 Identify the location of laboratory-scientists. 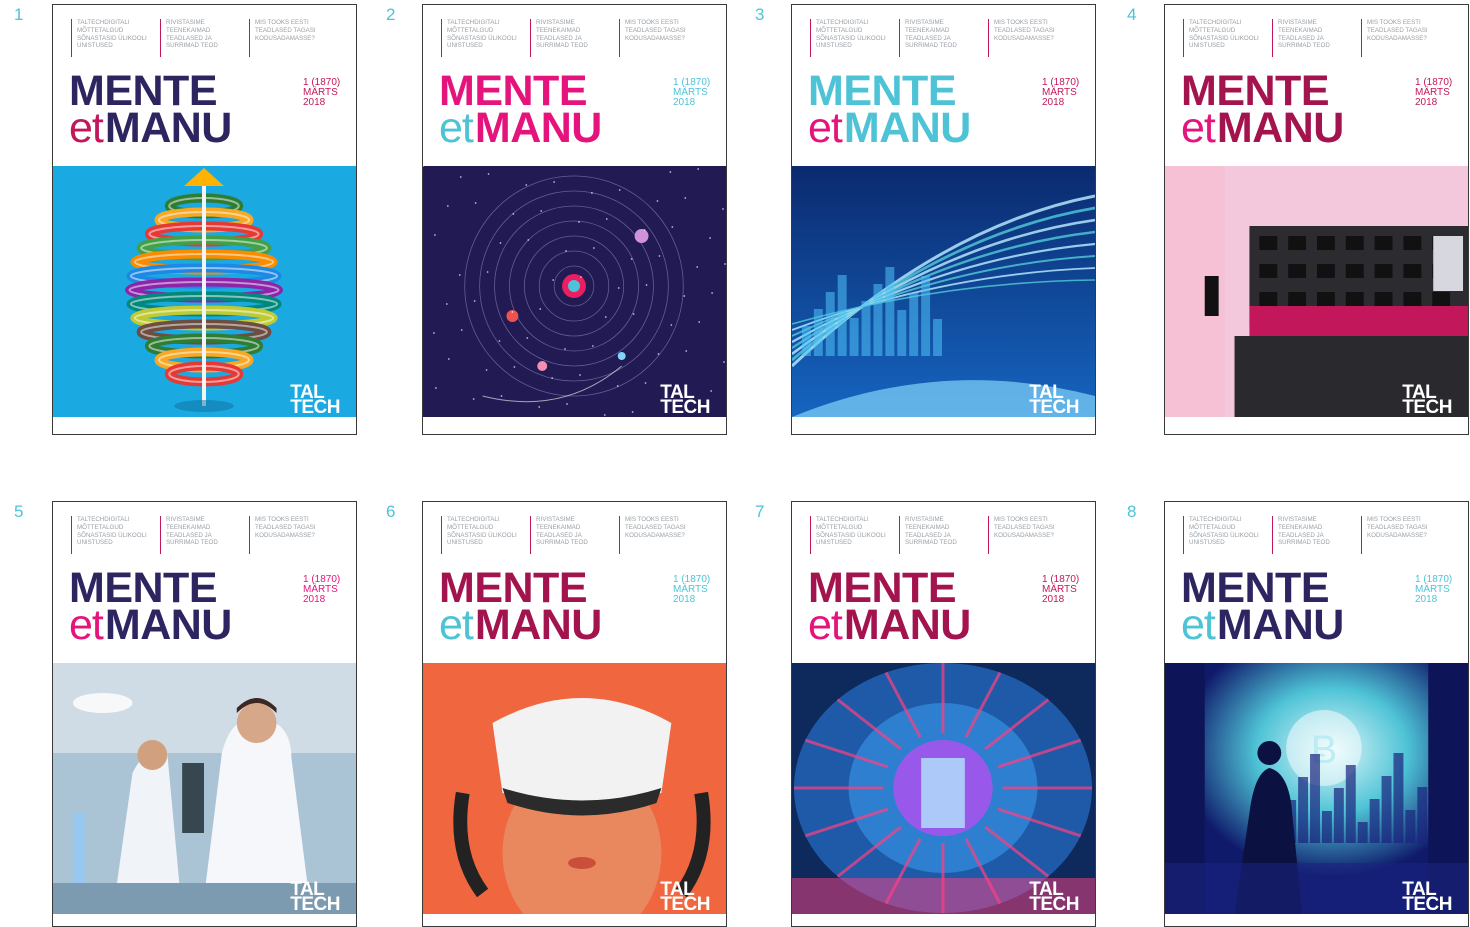
(204, 788).